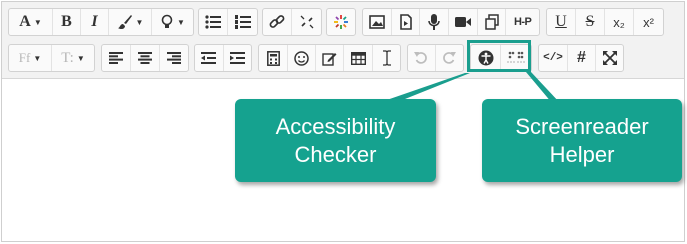  I want to click on accessibility-checker-callout-text: Accessibility Checker, so click(335, 140).